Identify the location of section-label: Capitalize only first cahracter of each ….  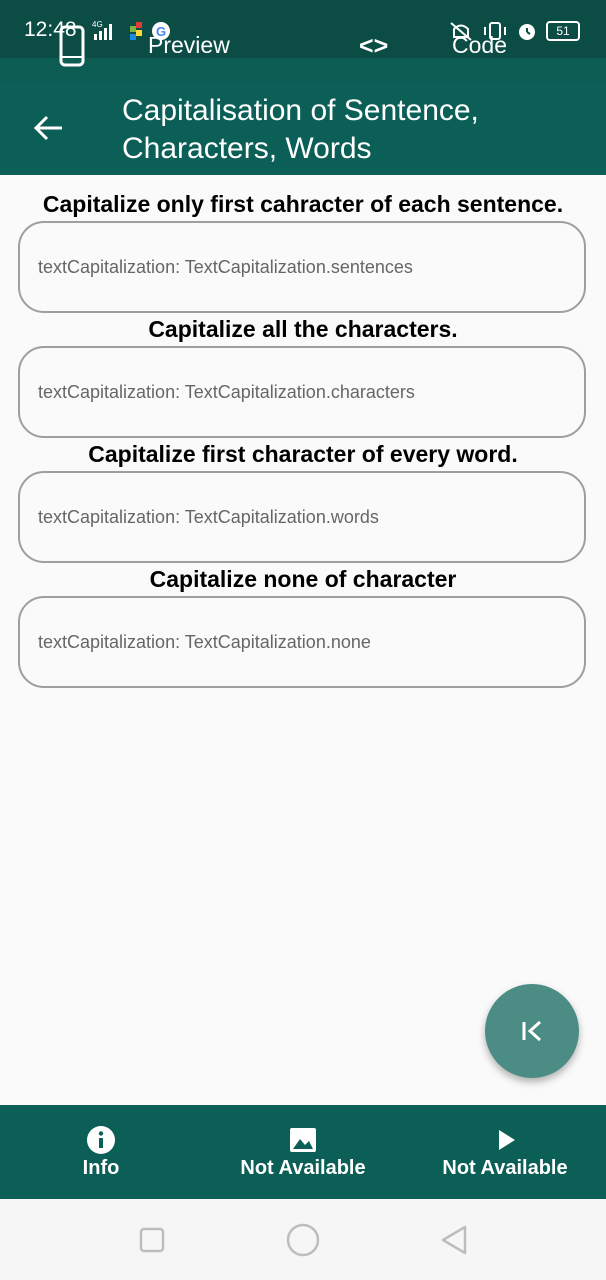
(303, 204).